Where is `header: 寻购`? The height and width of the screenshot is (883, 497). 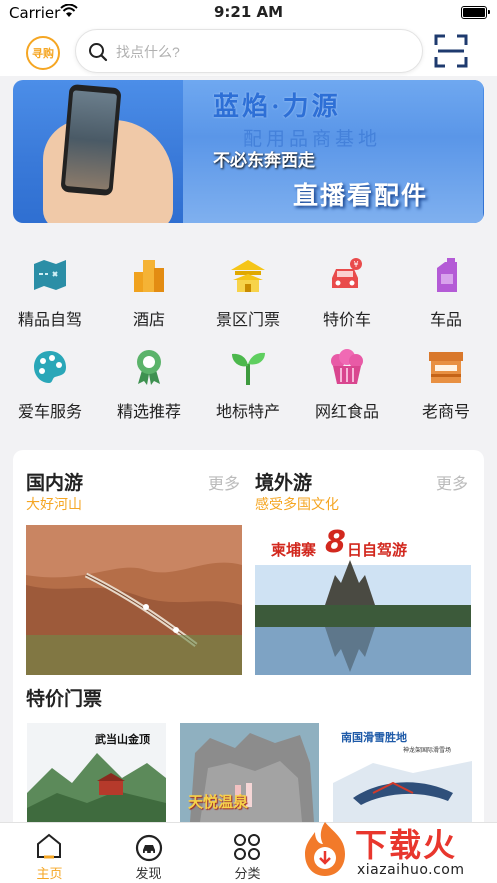 header: 寻购 is located at coordinates (248, 51).